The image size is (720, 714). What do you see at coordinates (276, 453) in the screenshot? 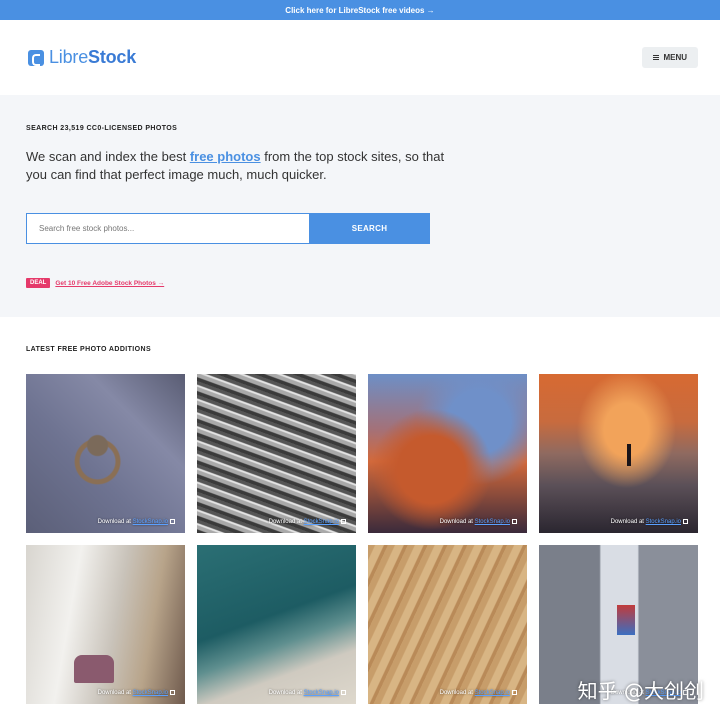
I see `photo-nails: Download at StockSnap.io` at bounding box center [276, 453].